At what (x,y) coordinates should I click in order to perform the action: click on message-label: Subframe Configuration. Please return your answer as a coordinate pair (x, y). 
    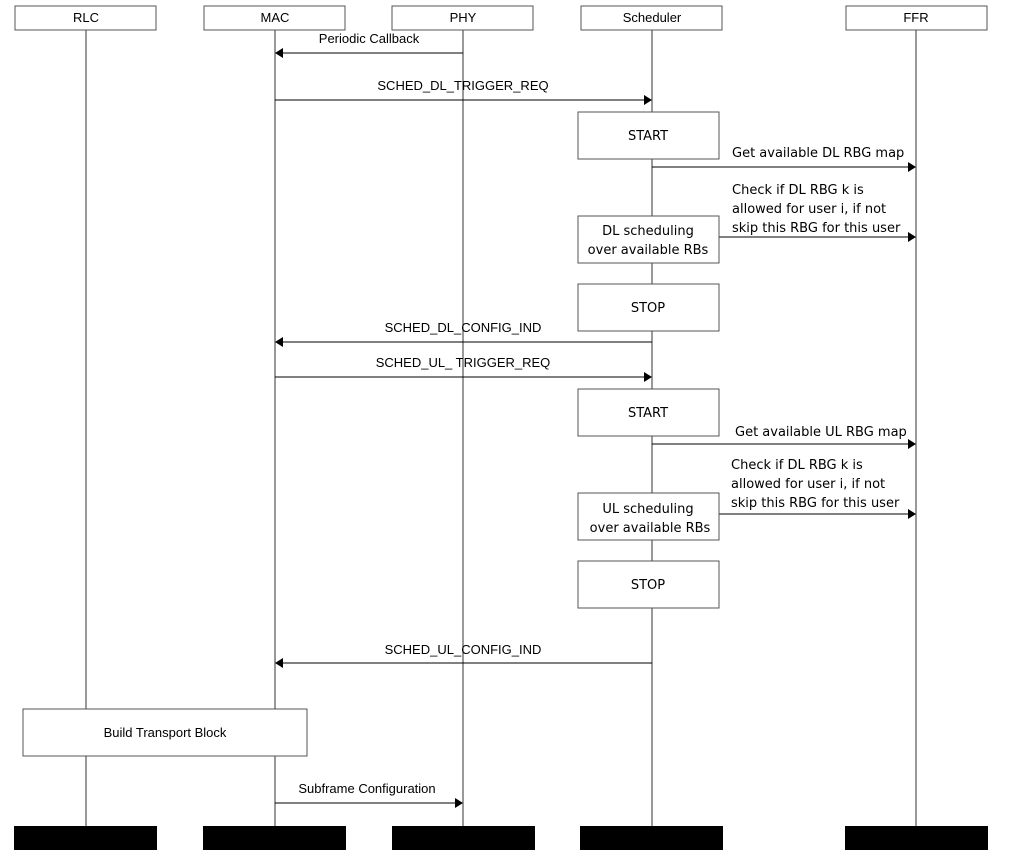
    Looking at the image, I should click on (366, 788).